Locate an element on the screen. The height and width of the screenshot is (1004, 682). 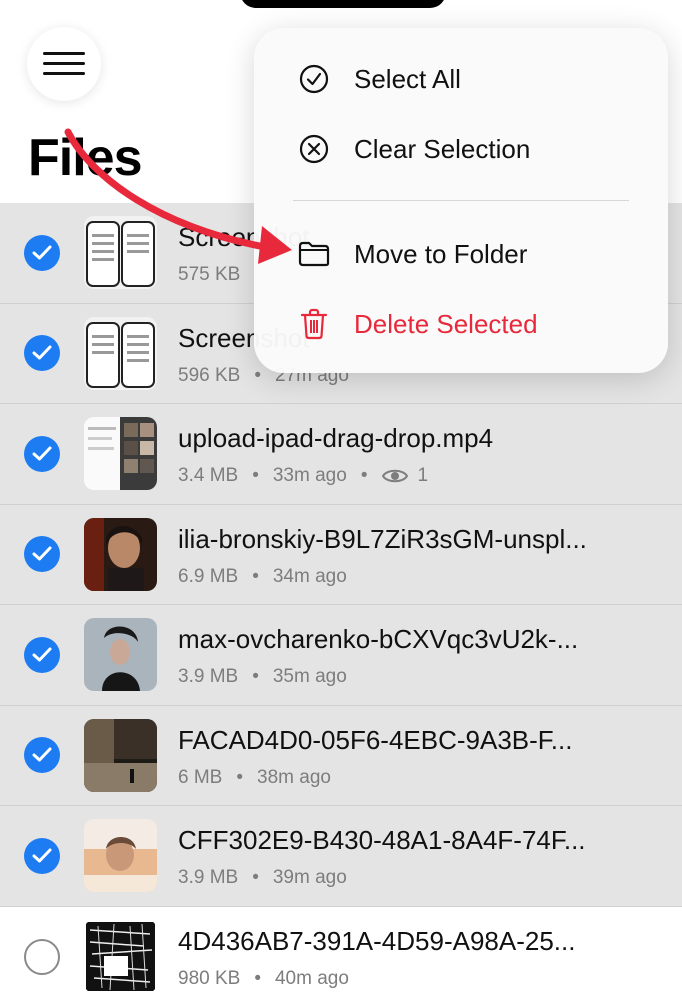
menu-item-clear-selection: Clear Selection is located at coordinates (461, 149).